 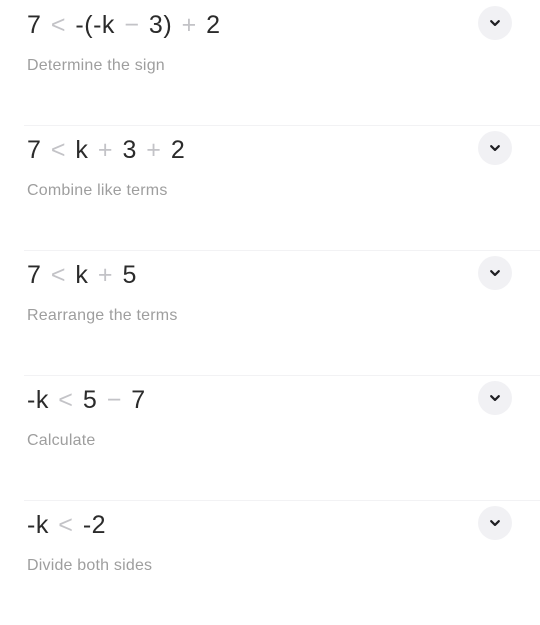 What do you see at coordinates (283, 275) in the screenshot?
I see `step-expression: 7 < k + 5` at bounding box center [283, 275].